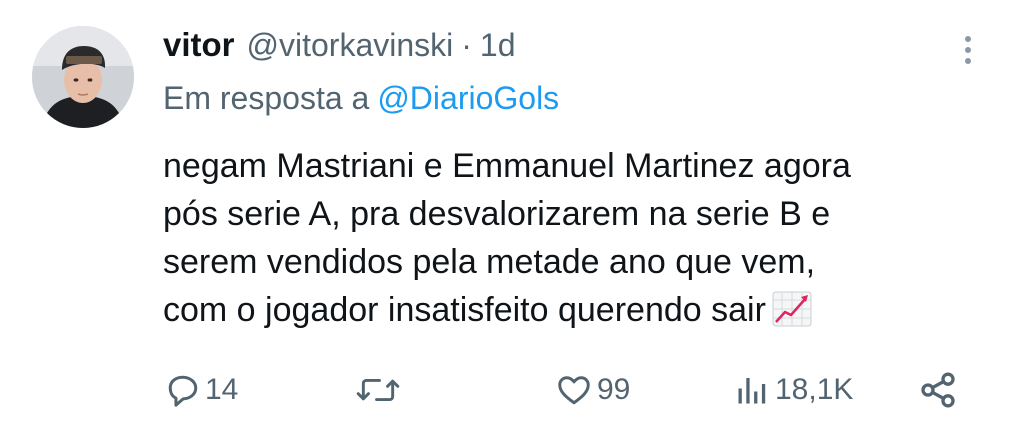 Image resolution: width=1024 pixels, height=441 pixels. Describe the element at coordinates (183, 391) in the screenshot. I see `reply-icon` at that location.